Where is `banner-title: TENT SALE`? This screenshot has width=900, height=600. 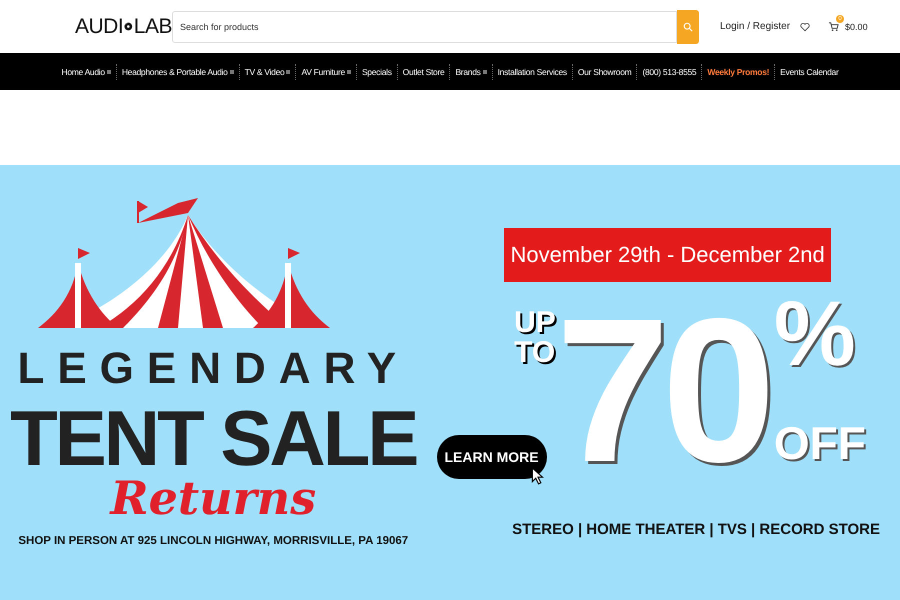 banner-title: TENT SALE is located at coordinates (213, 438).